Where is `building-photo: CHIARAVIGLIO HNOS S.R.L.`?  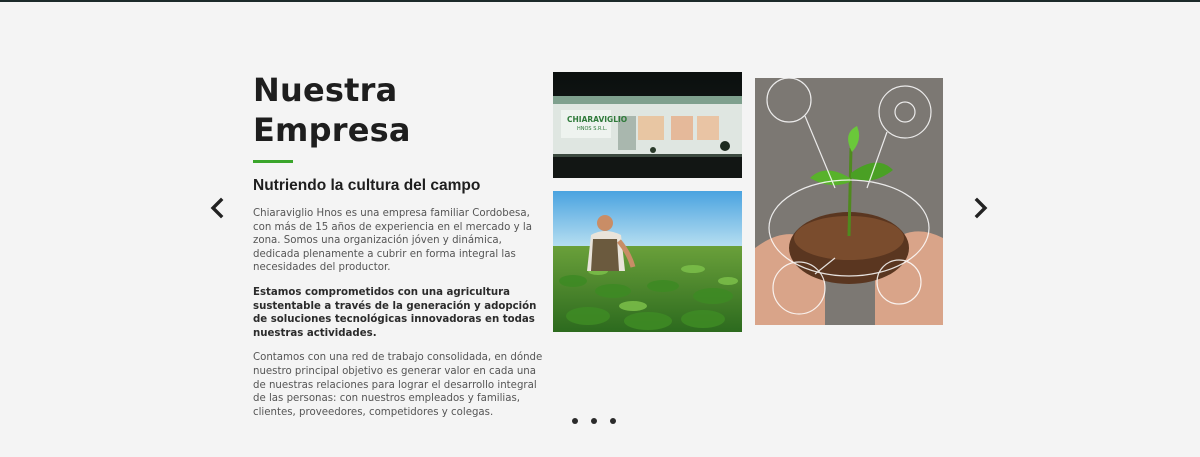
building-photo: CHIARAVIGLIO HNOS S.R.L. is located at coordinates (647, 125).